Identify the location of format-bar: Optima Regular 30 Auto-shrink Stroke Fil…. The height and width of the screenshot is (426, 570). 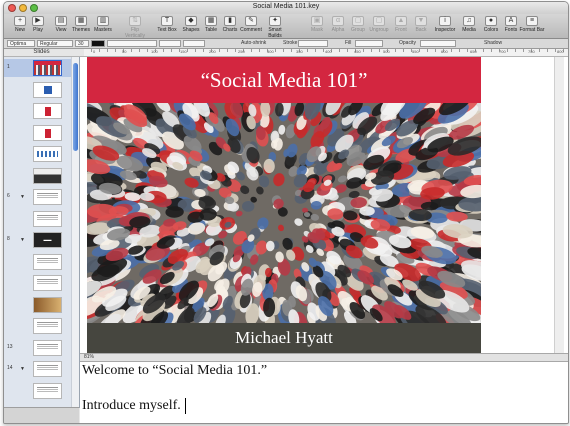
(286, 44).